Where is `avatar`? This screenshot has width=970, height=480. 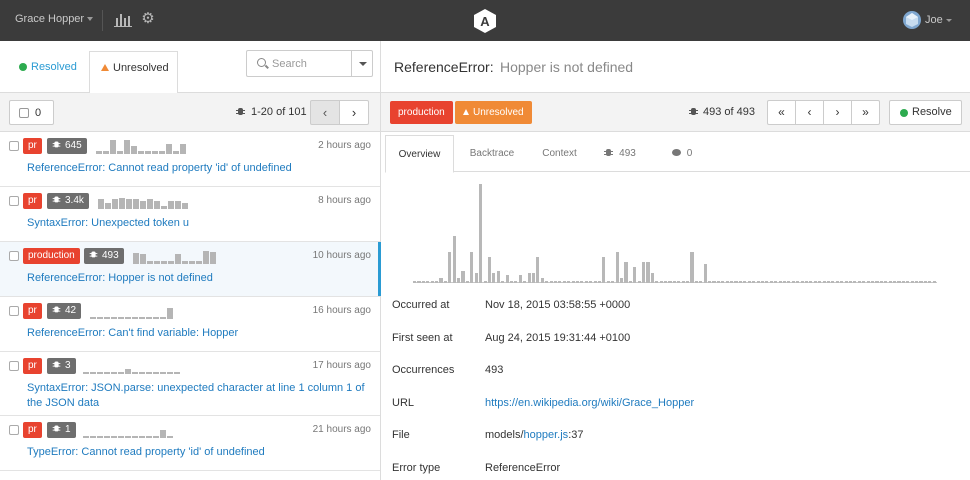
avatar is located at coordinates (912, 20).